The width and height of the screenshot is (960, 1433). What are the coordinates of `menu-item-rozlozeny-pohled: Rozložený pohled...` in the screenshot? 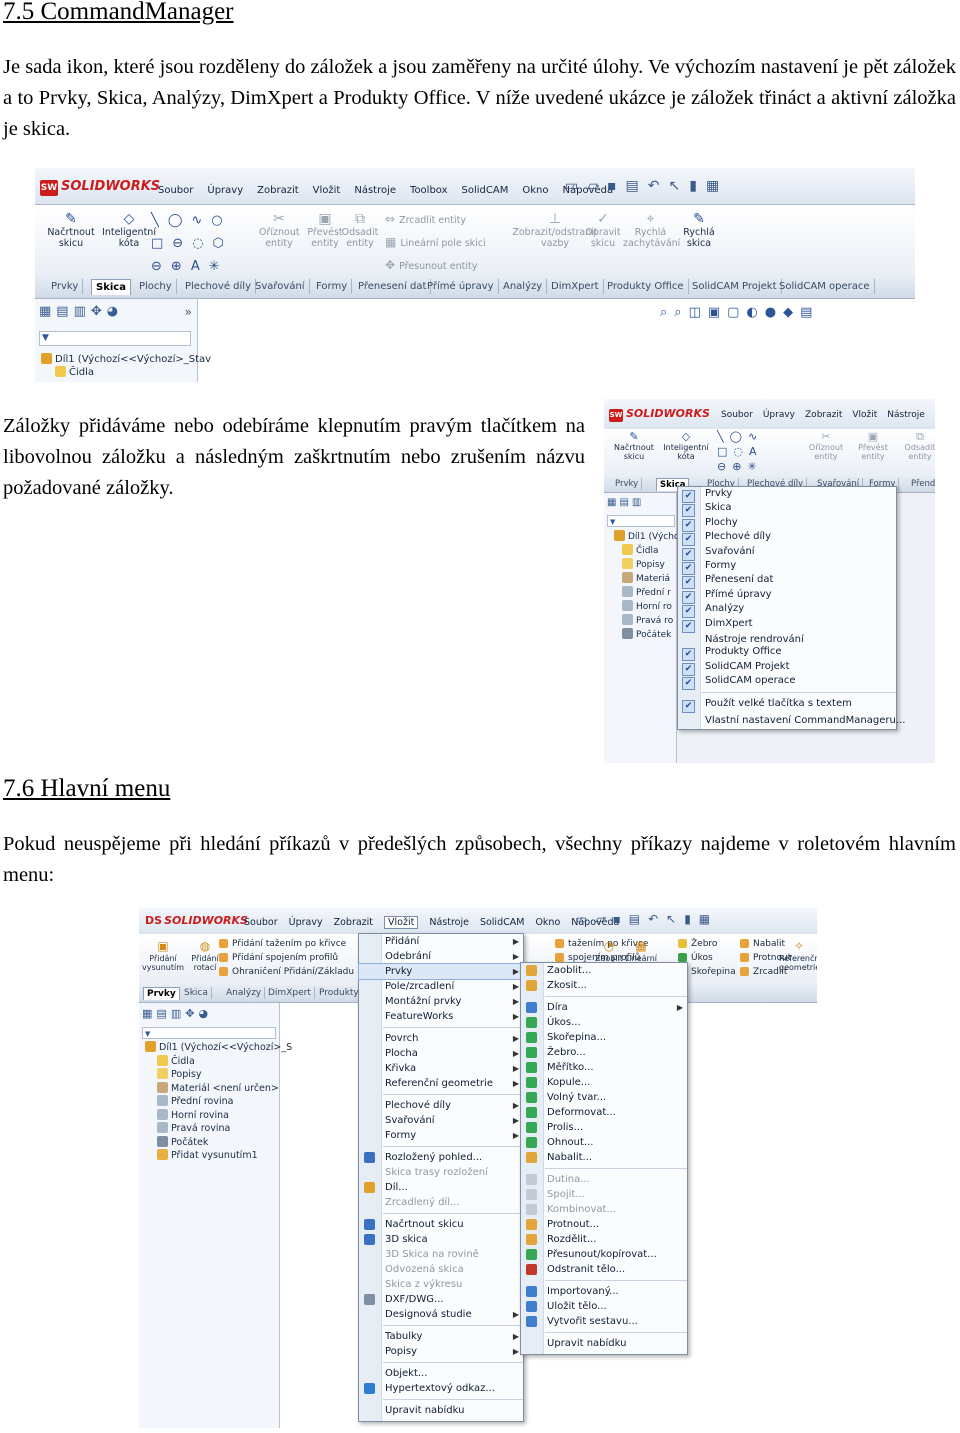 It's located at (441, 1157).